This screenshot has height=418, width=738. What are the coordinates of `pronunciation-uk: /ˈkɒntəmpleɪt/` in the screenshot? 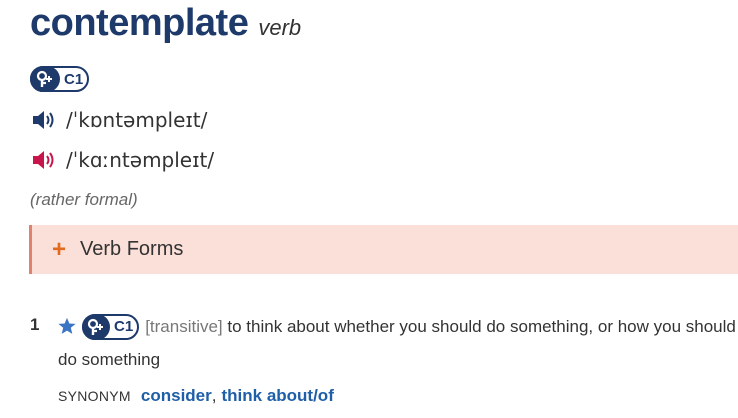 It's located at (119, 120).